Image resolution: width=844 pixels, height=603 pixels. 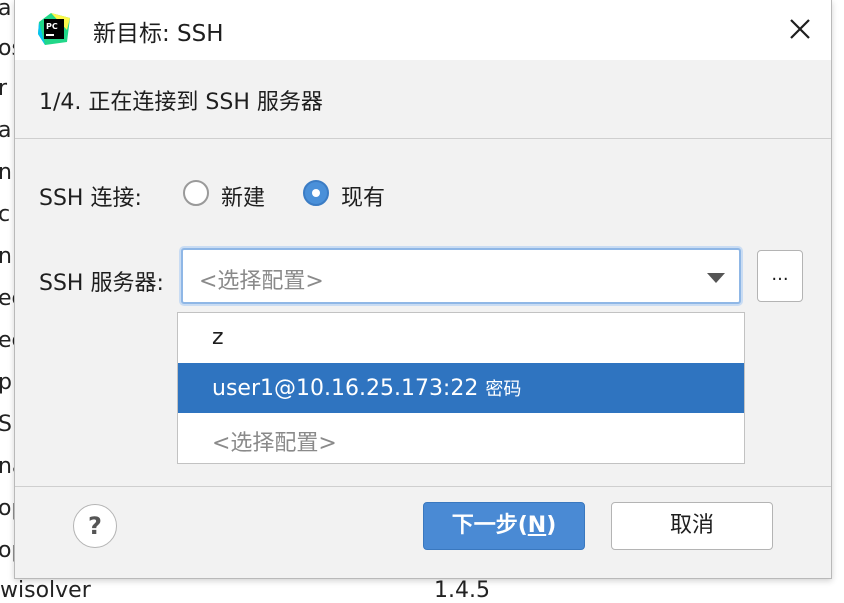 What do you see at coordinates (218, 337) in the screenshot?
I see `dropdown-item-label: z` at bounding box center [218, 337].